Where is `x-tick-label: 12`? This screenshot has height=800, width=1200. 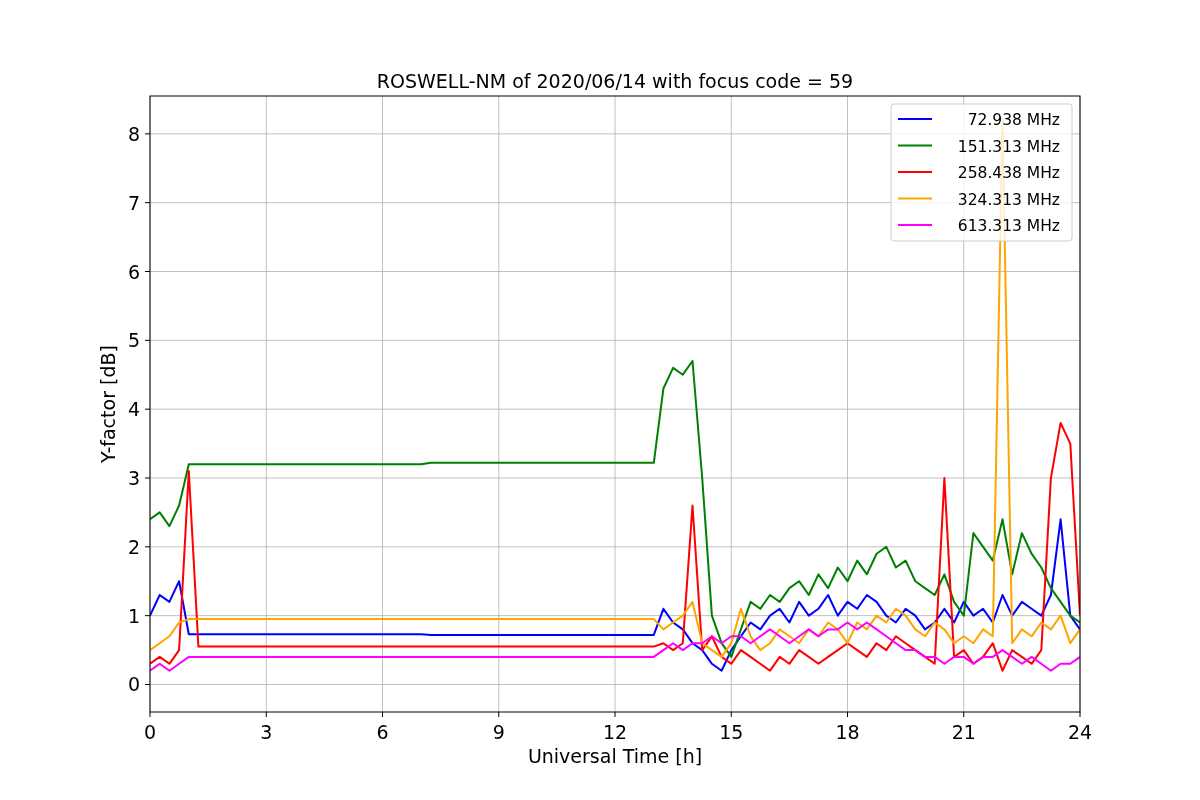 x-tick-label: 12 is located at coordinates (615, 732).